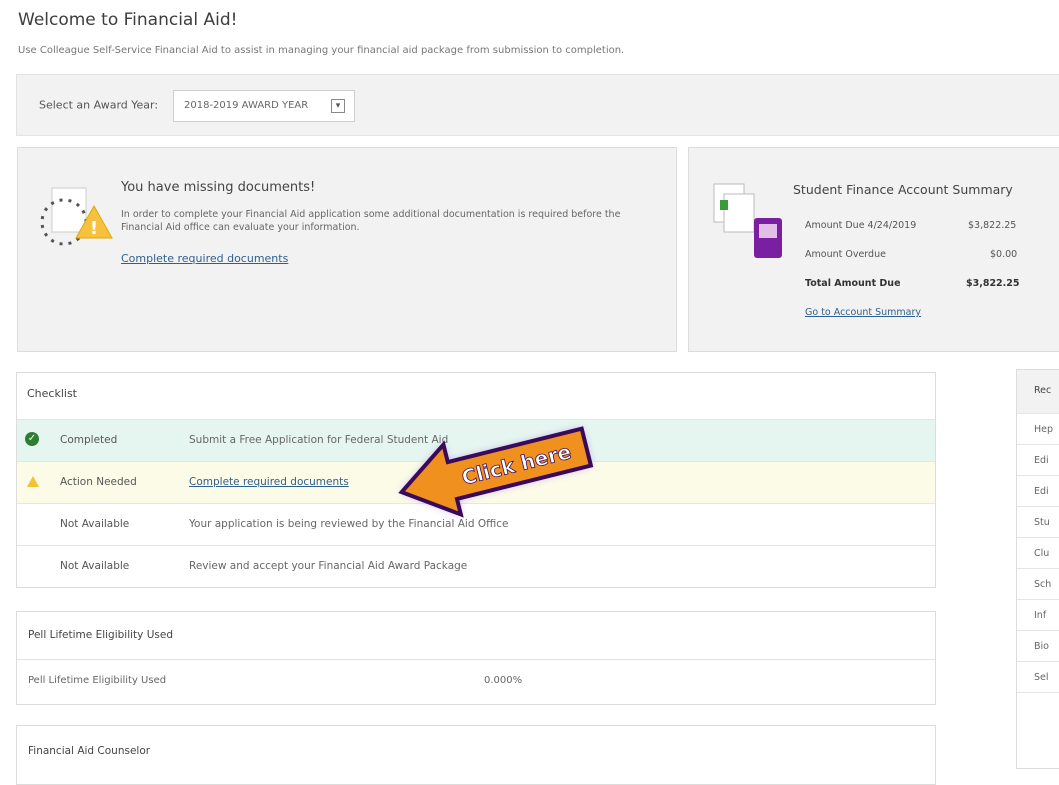 The image size is (1059, 785). What do you see at coordinates (496, 472) in the screenshot?
I see `click-here-arrow-callout: Click here` at bounding box center [496, 472].